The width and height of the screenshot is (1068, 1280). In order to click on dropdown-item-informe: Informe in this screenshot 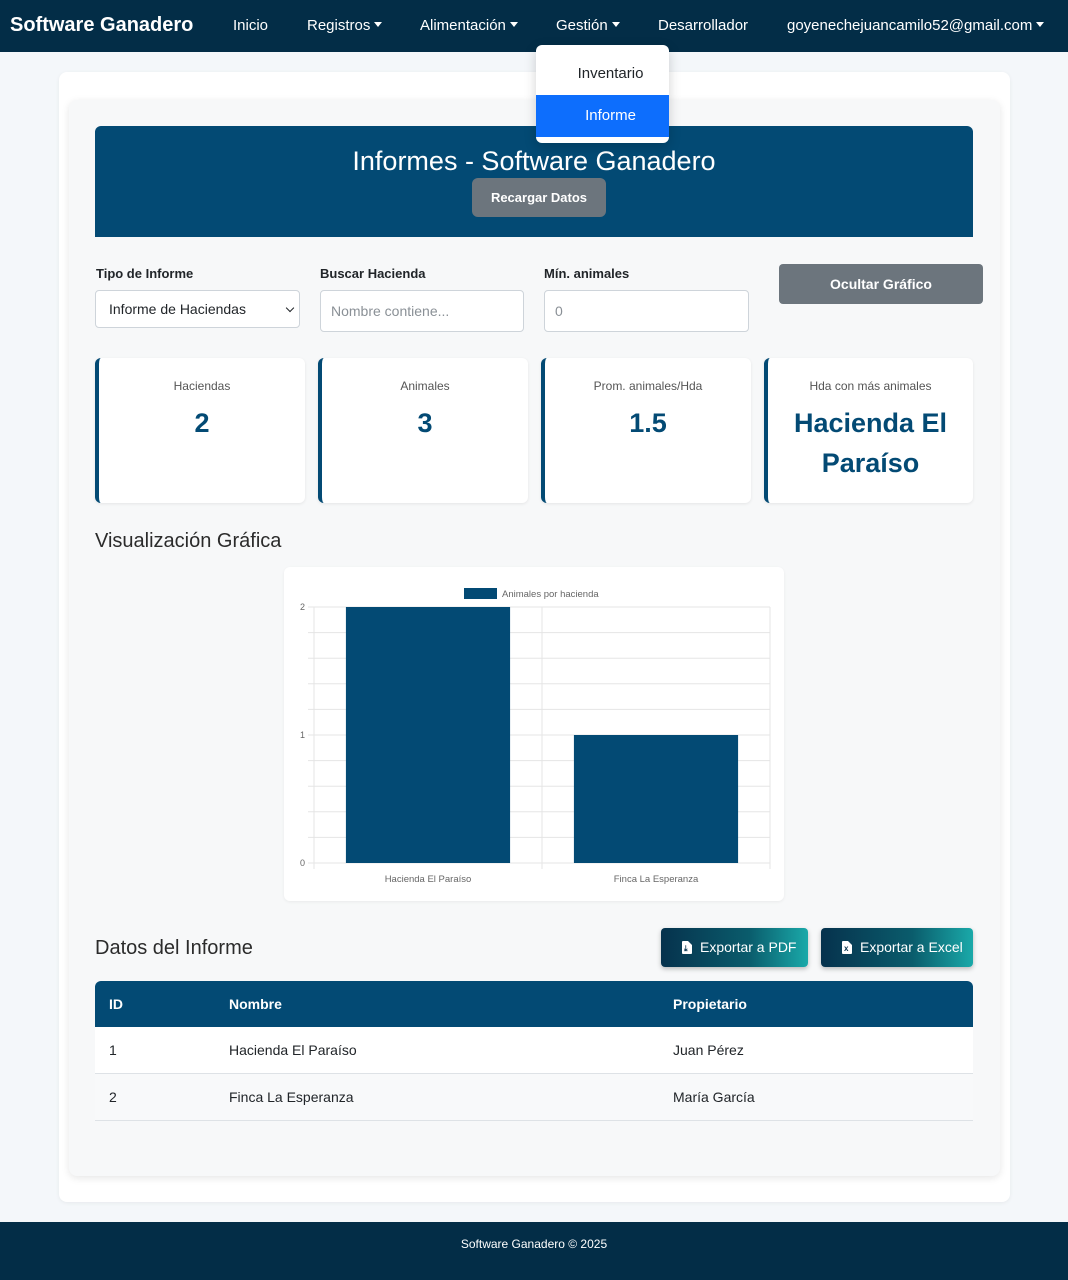, I will do `click(602, 116)`.